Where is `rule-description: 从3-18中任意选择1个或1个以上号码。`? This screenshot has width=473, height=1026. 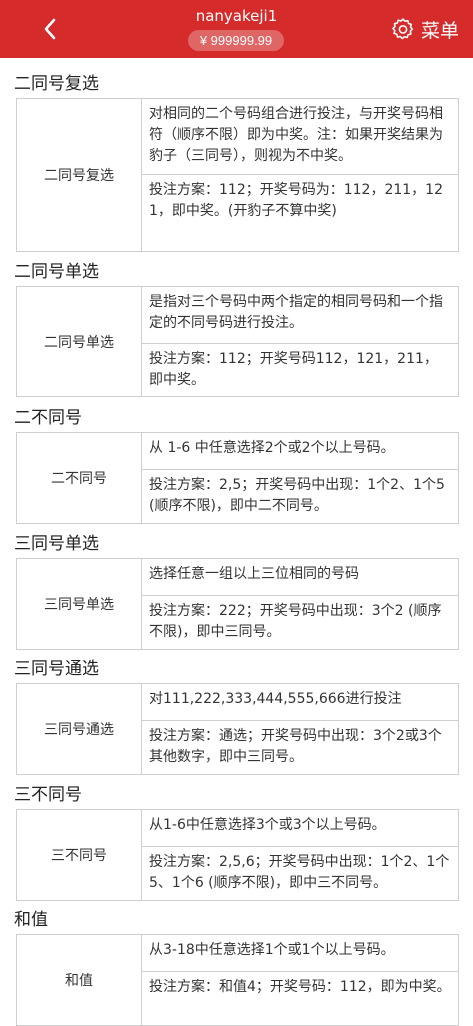 rule-description: 从3-18中任意选择1个或1个以上号码。 is located at coordinates (272, 950).